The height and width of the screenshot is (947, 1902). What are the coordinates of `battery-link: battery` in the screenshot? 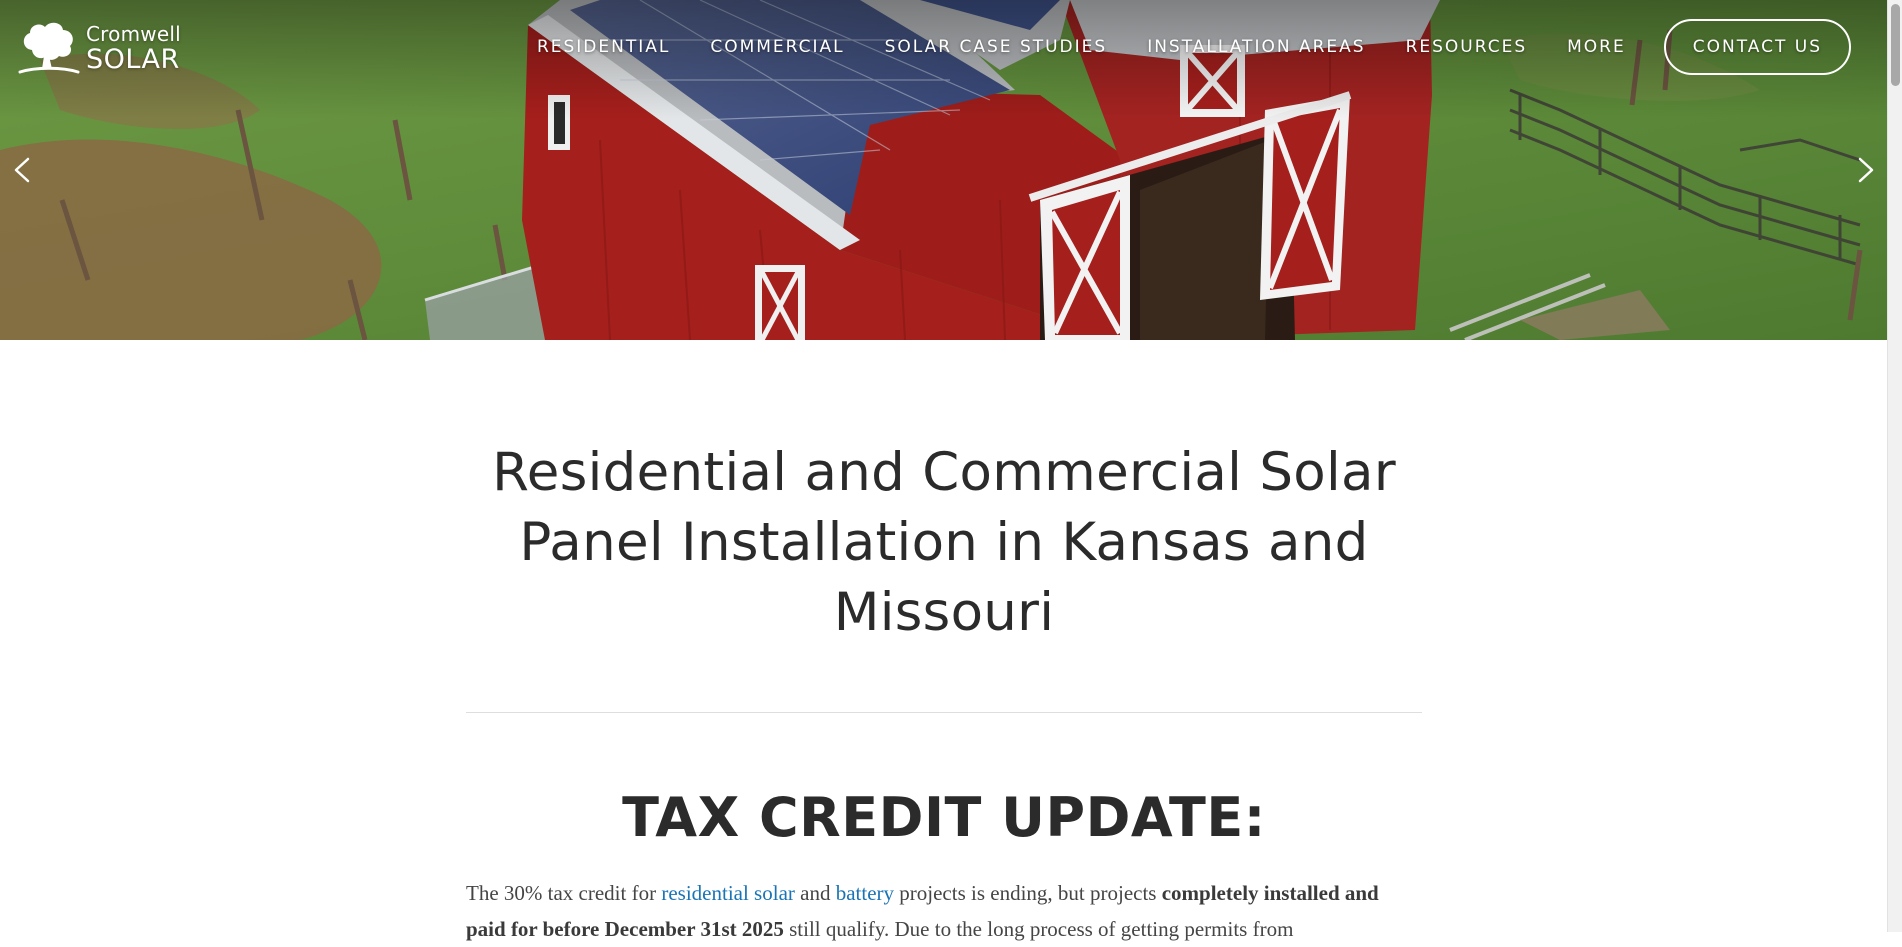 It's located at (865, 893).